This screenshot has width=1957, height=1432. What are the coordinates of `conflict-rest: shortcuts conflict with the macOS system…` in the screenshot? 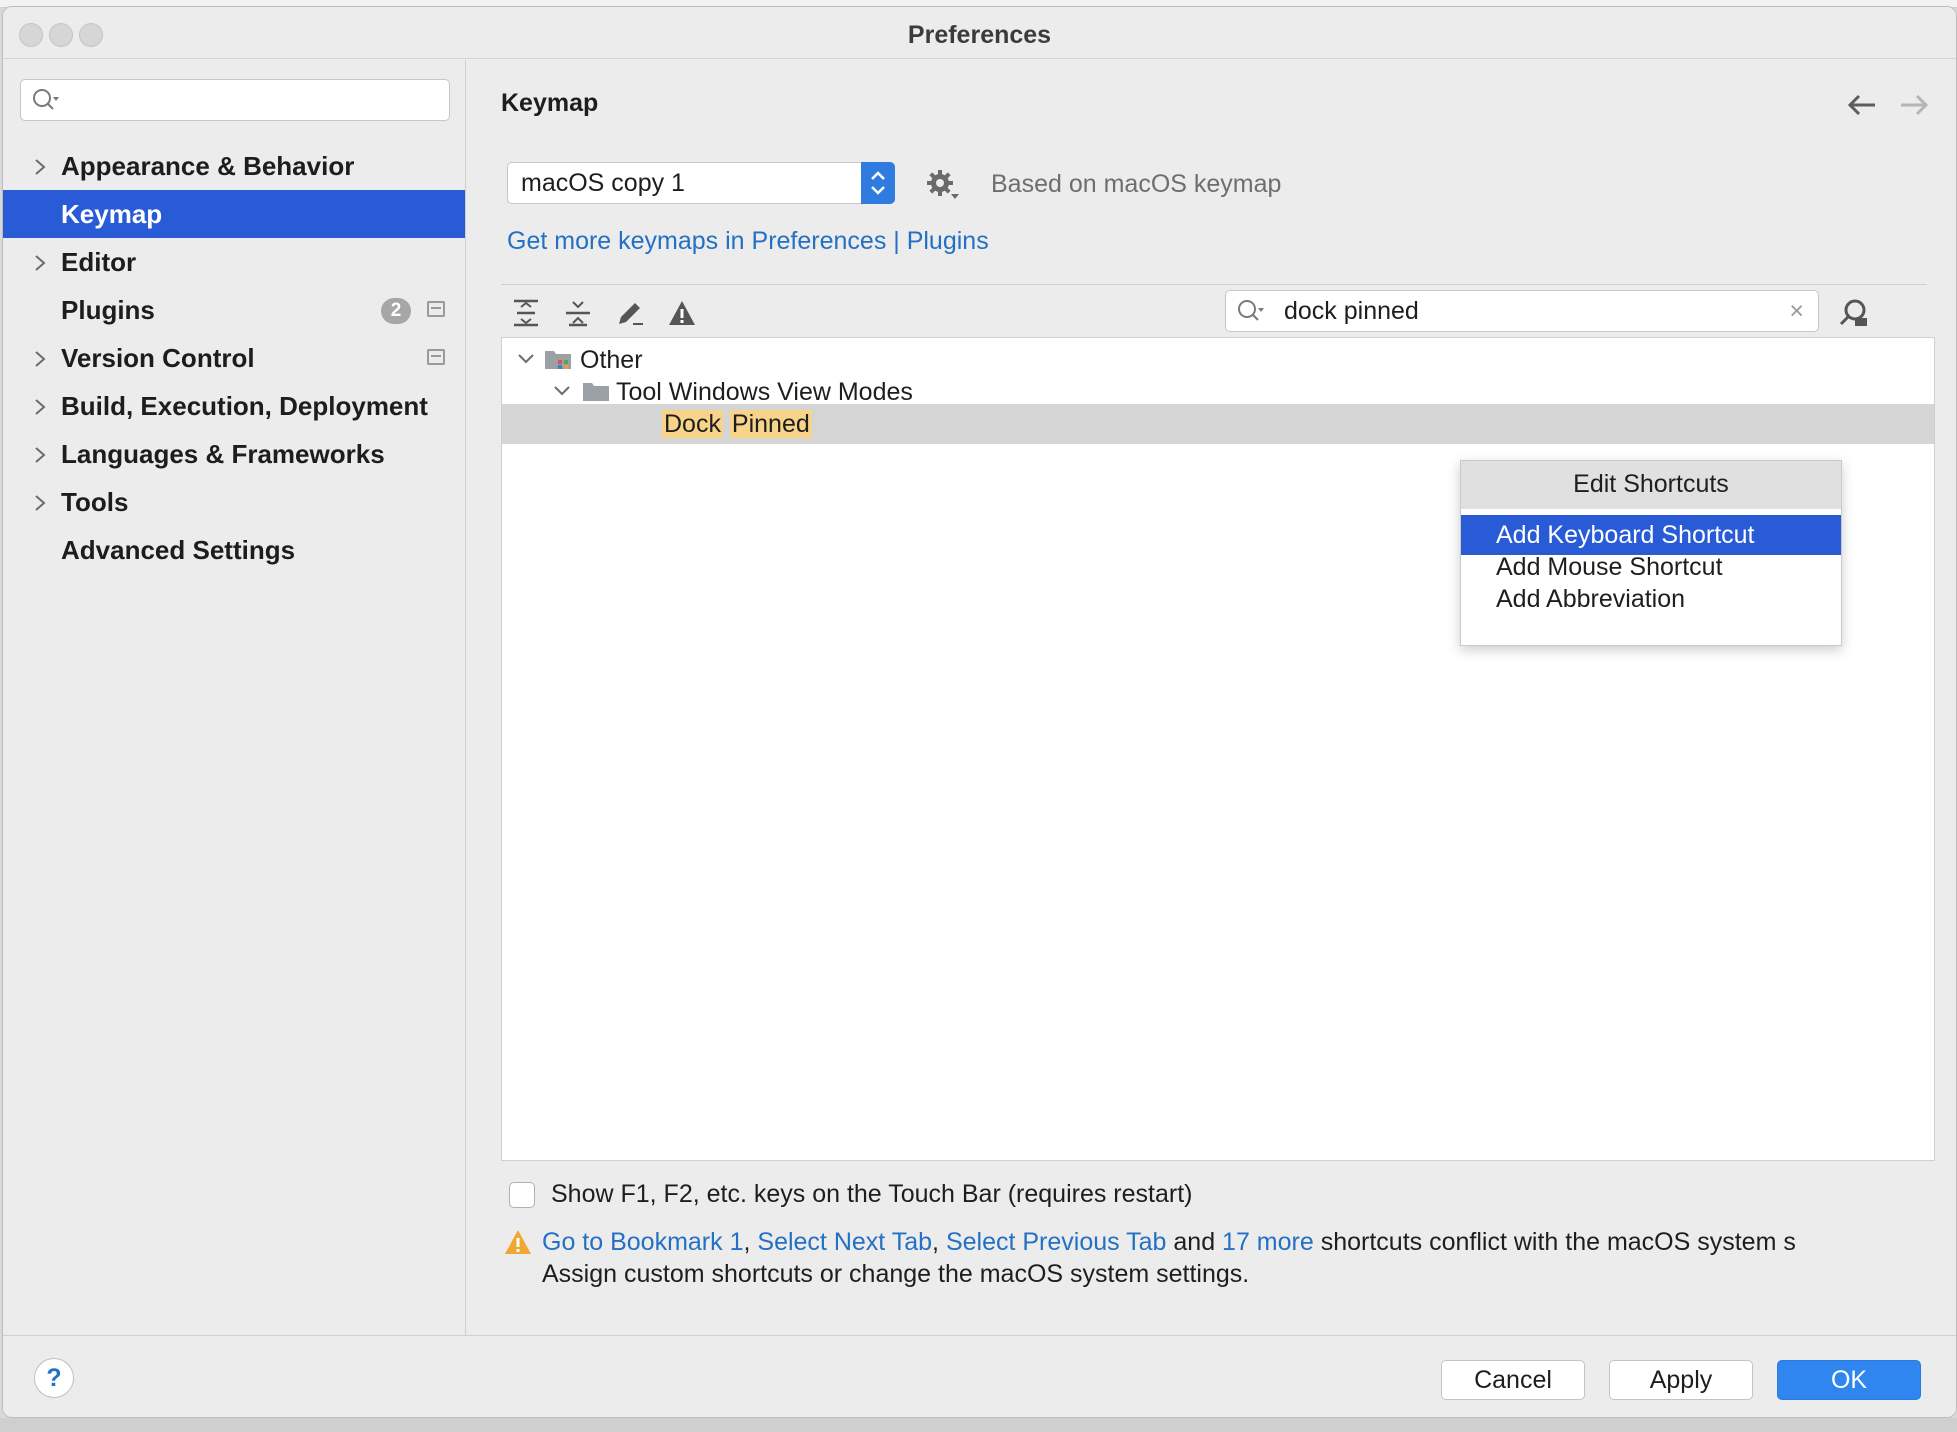 It's located at (1554, 1242).